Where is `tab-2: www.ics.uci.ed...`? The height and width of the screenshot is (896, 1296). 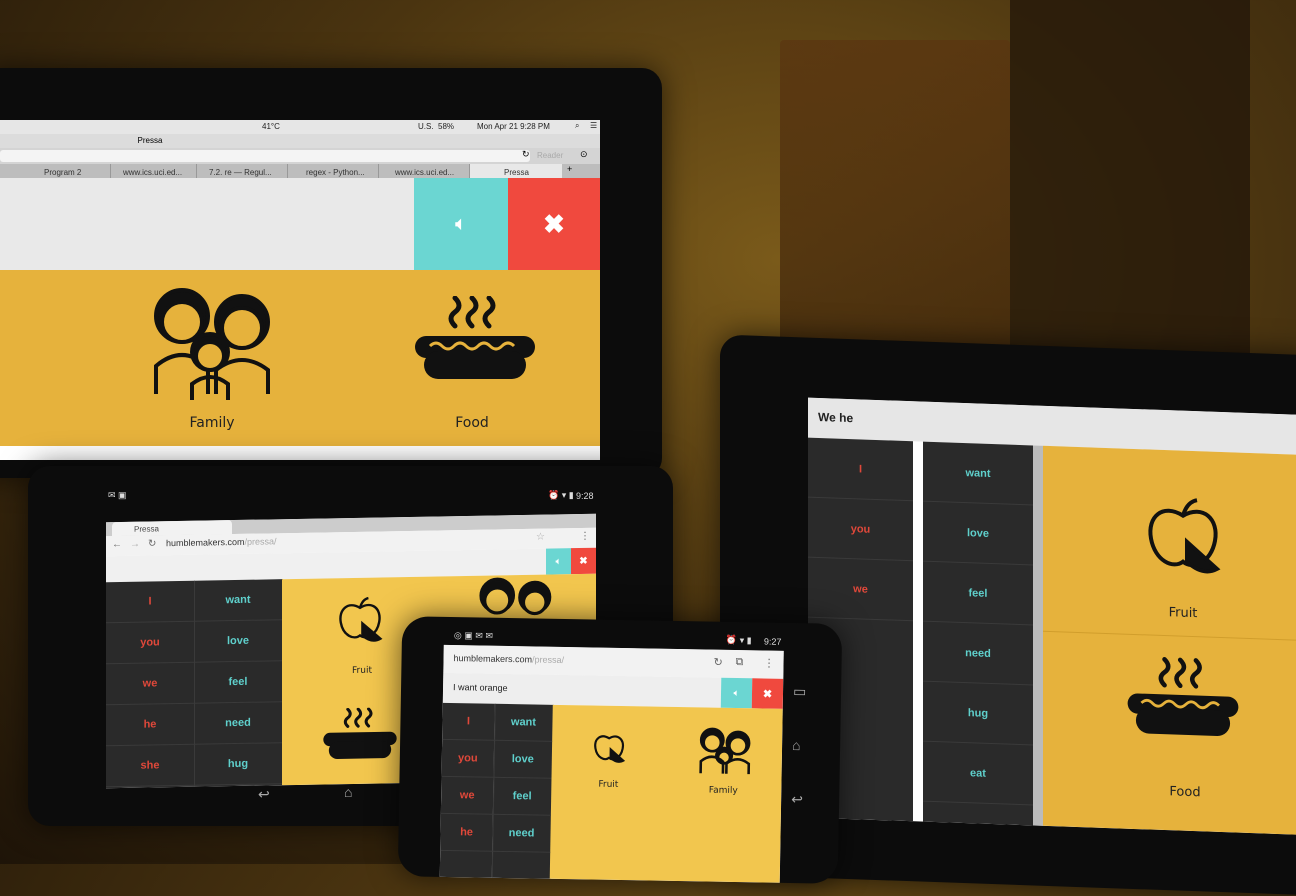
tab-2: www.ics.uci.ed... is located at coordinates (154, 171).